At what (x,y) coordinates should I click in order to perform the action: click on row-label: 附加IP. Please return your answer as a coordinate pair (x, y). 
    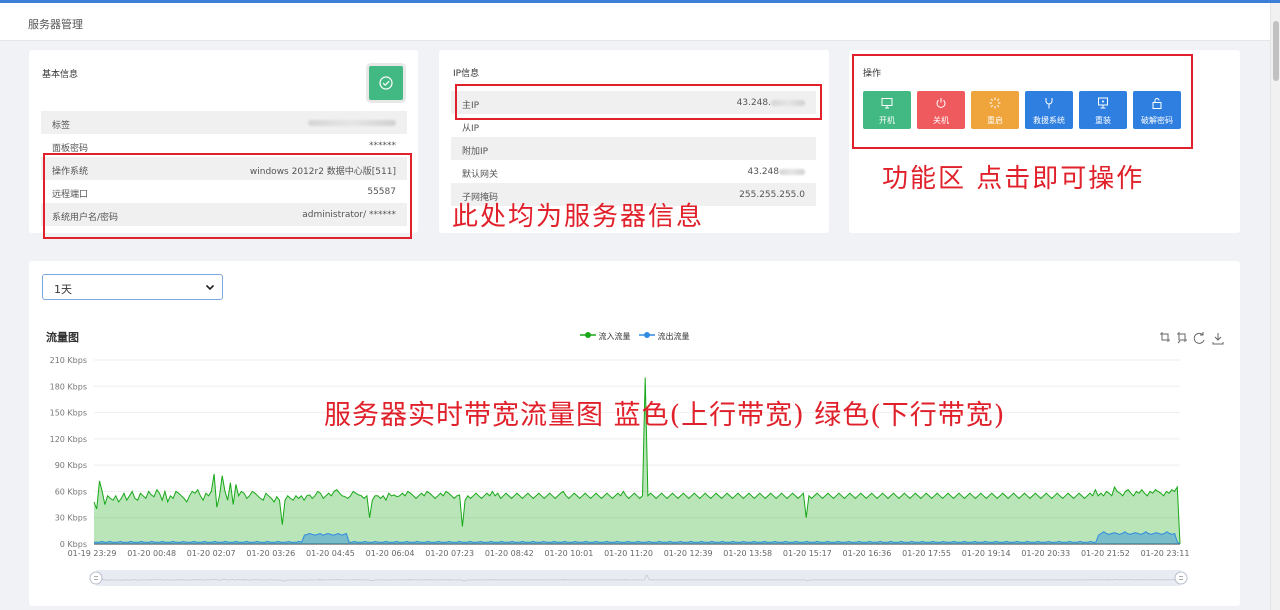
    Looking at the image, I should click on (475, 152).